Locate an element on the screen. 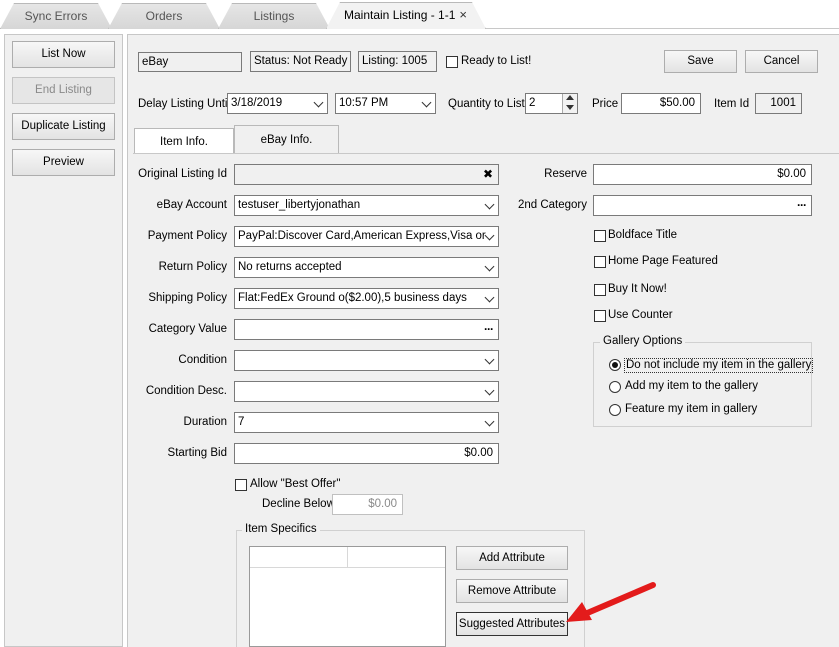  gallery-option-none-radio is located at coordinates (615, 365).